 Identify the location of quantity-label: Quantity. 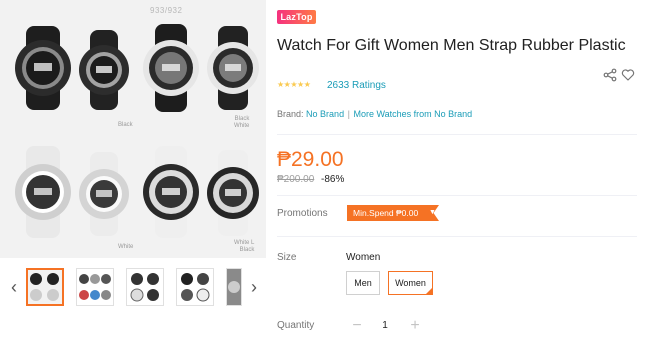
(296, 325).